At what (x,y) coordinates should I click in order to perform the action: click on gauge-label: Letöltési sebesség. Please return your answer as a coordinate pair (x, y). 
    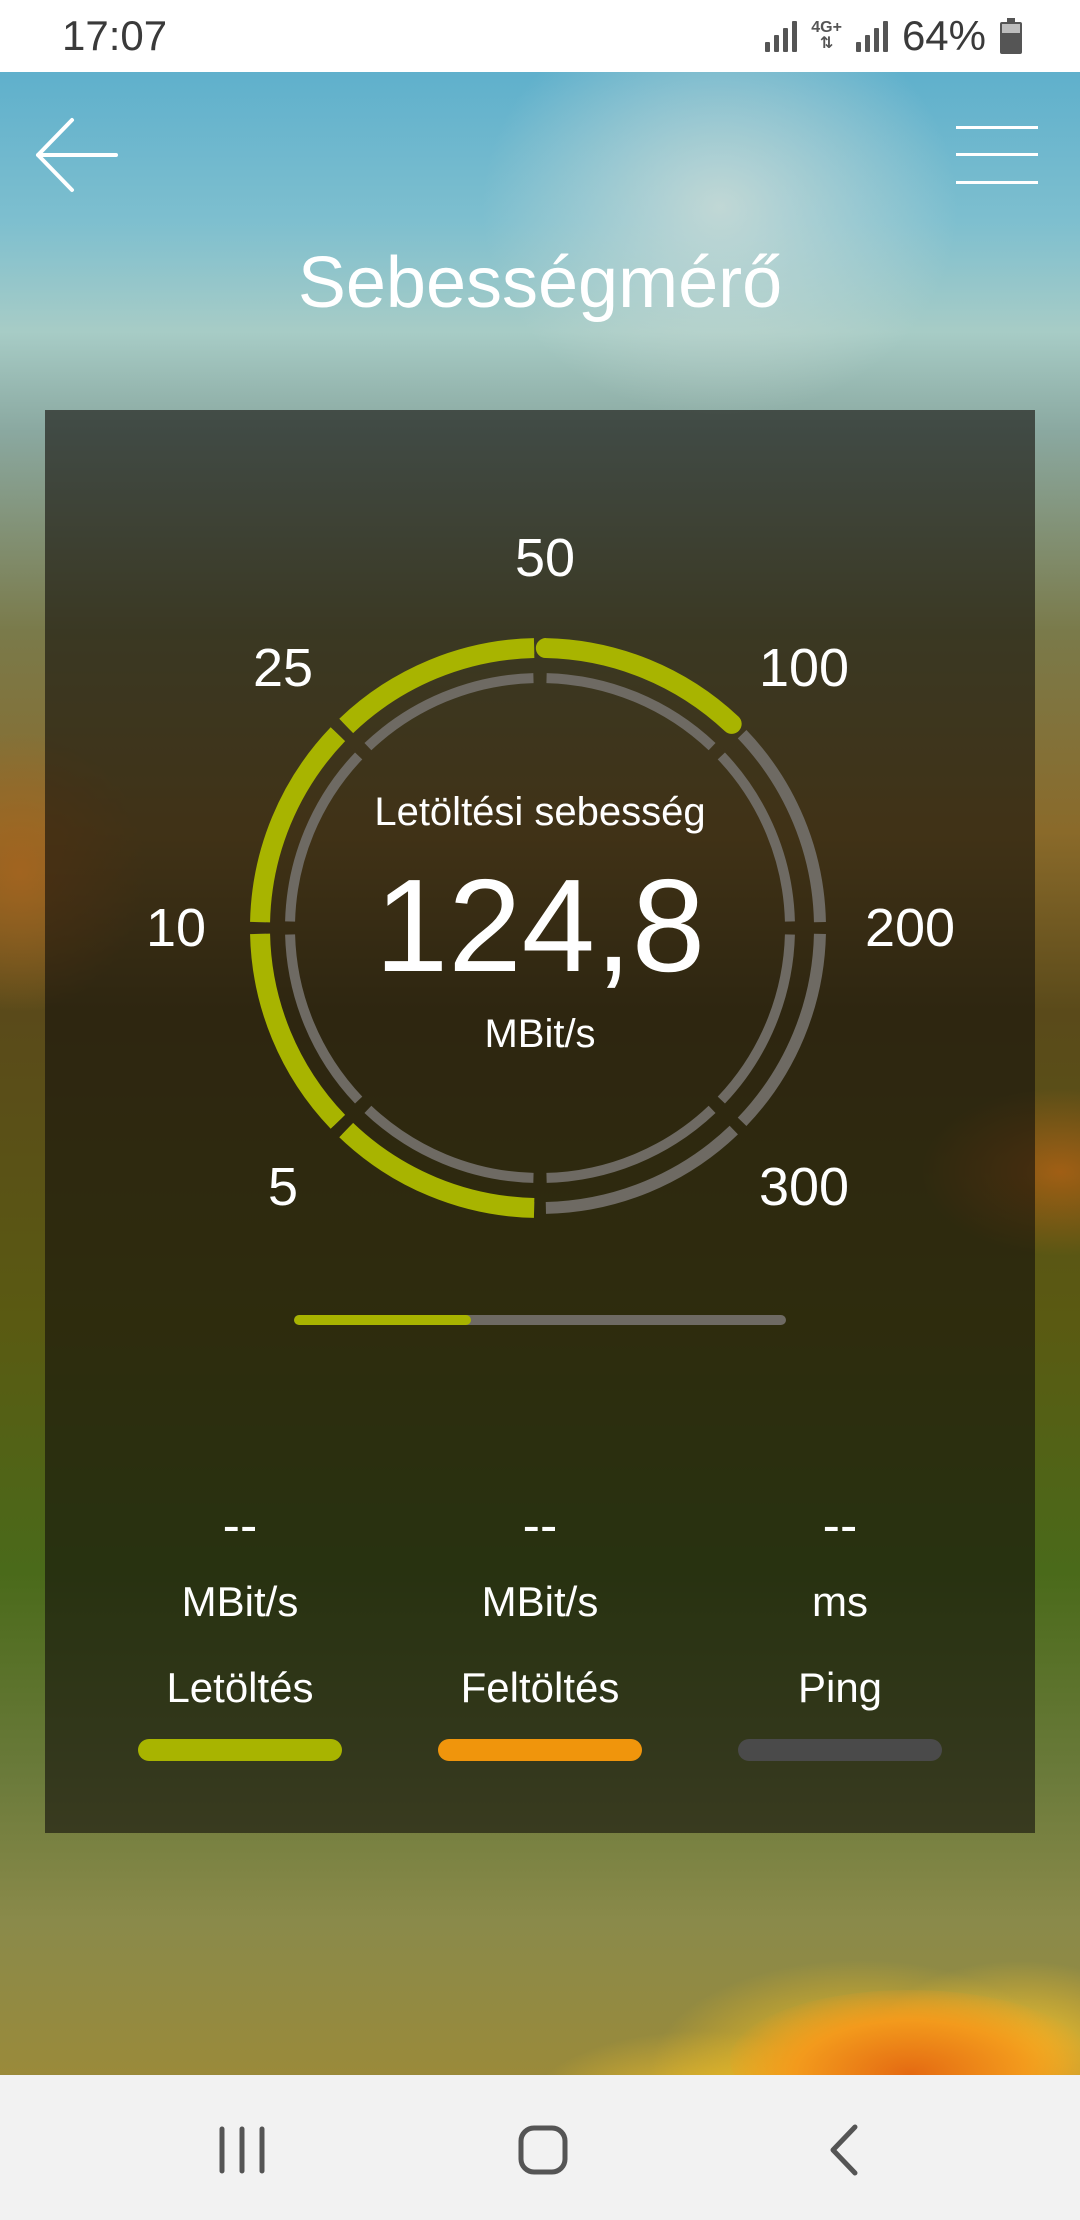
    Looking at the image, I should click on (540, 812).